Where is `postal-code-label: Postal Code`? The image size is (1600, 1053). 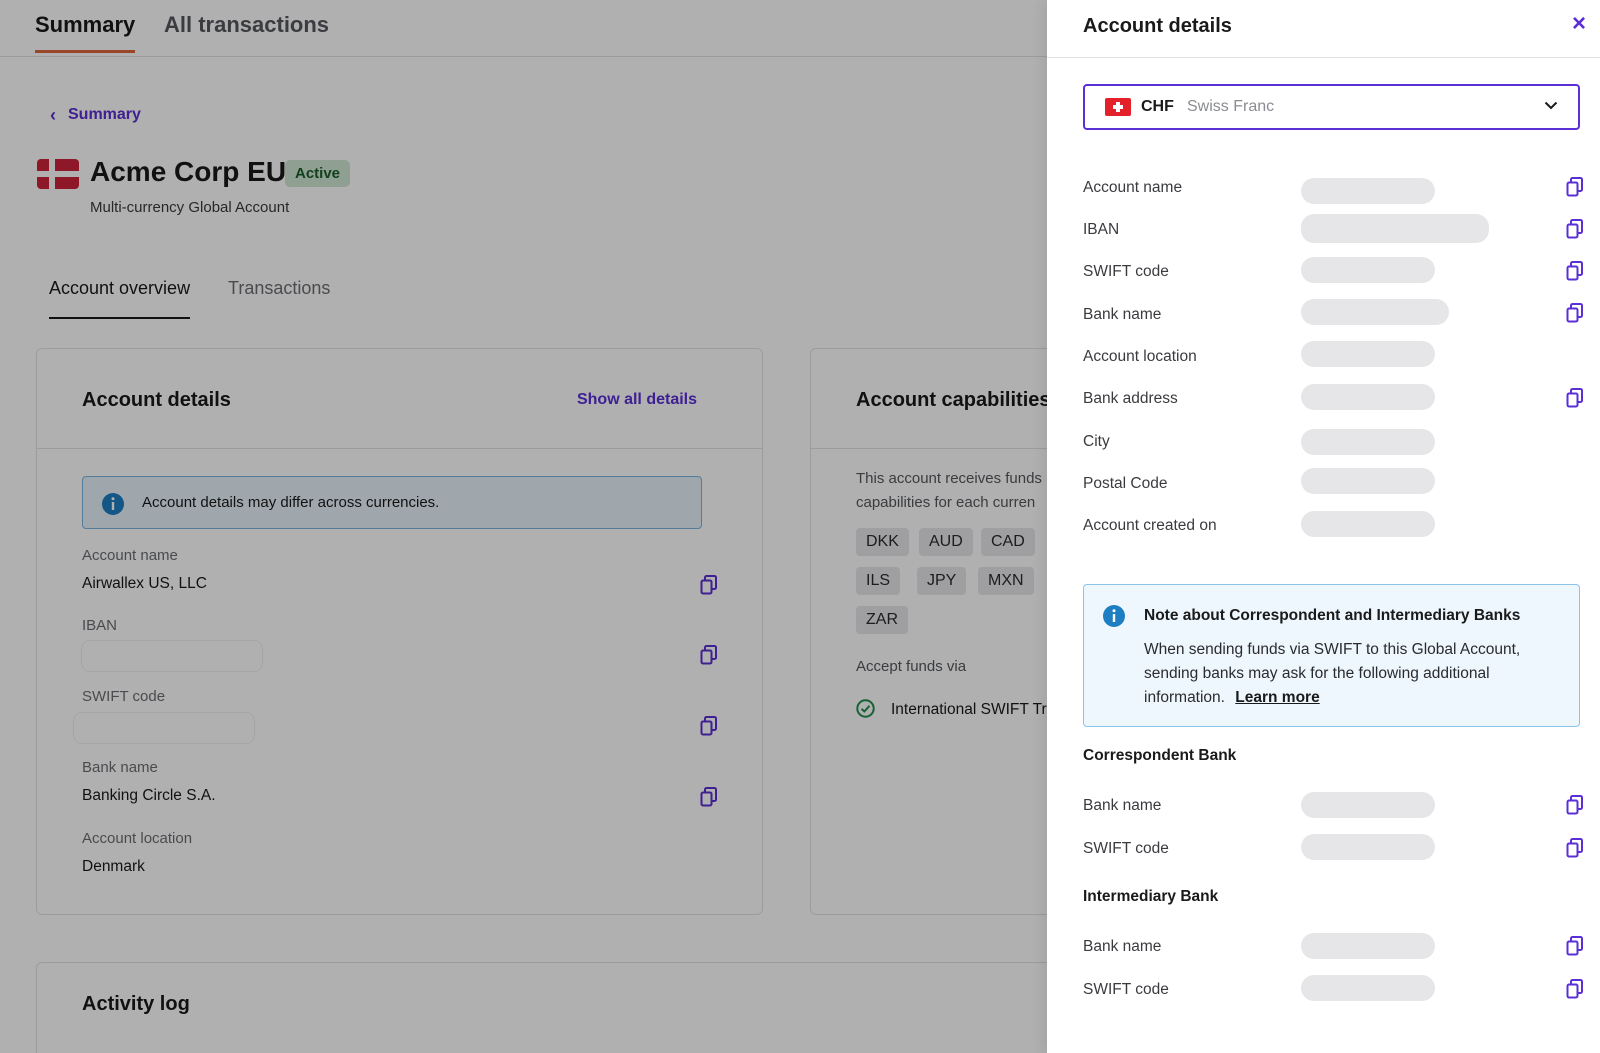 postal-code-label: Postal Code is located at coordinates (1125, 483).